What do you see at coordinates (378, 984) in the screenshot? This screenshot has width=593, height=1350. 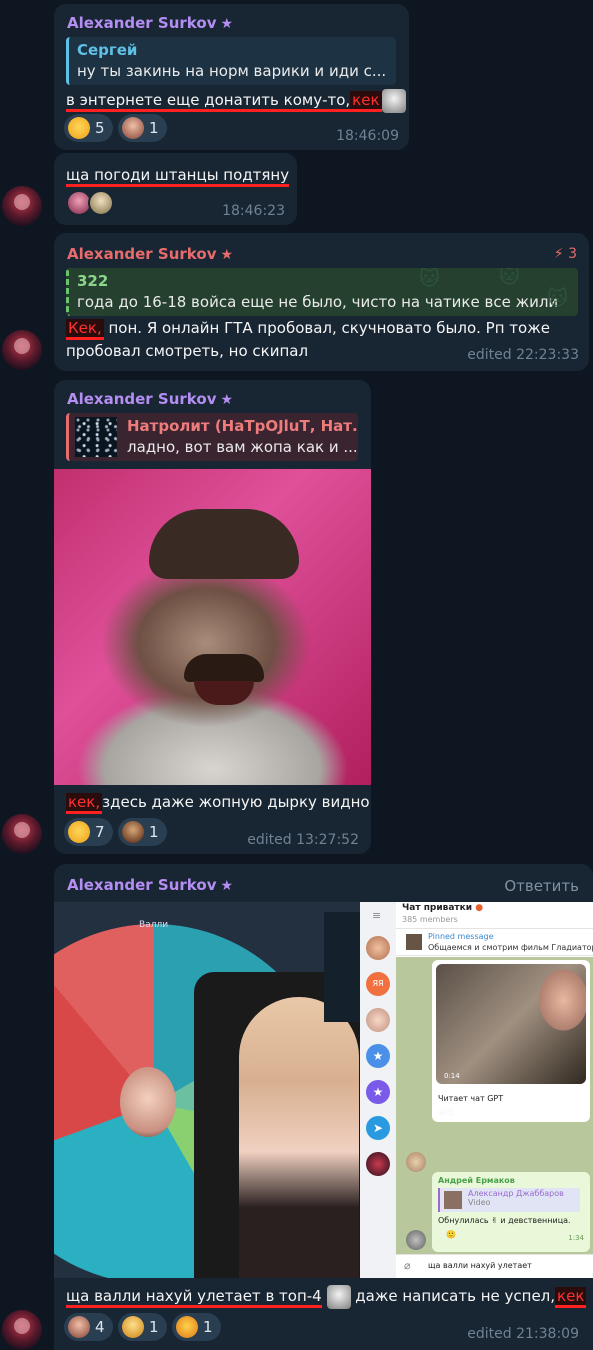 I see `folder-badge: ЯЯ` at bounding box center [378, 984].